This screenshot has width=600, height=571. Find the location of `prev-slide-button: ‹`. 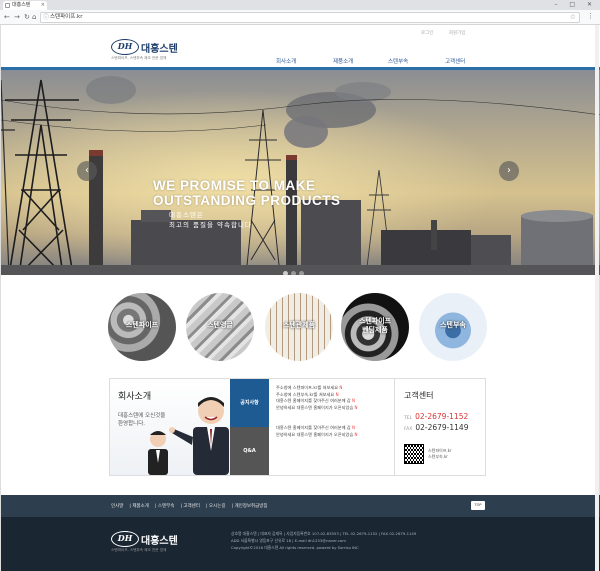

prev-slide-button: ‹ is located at coordinates (87, 171).